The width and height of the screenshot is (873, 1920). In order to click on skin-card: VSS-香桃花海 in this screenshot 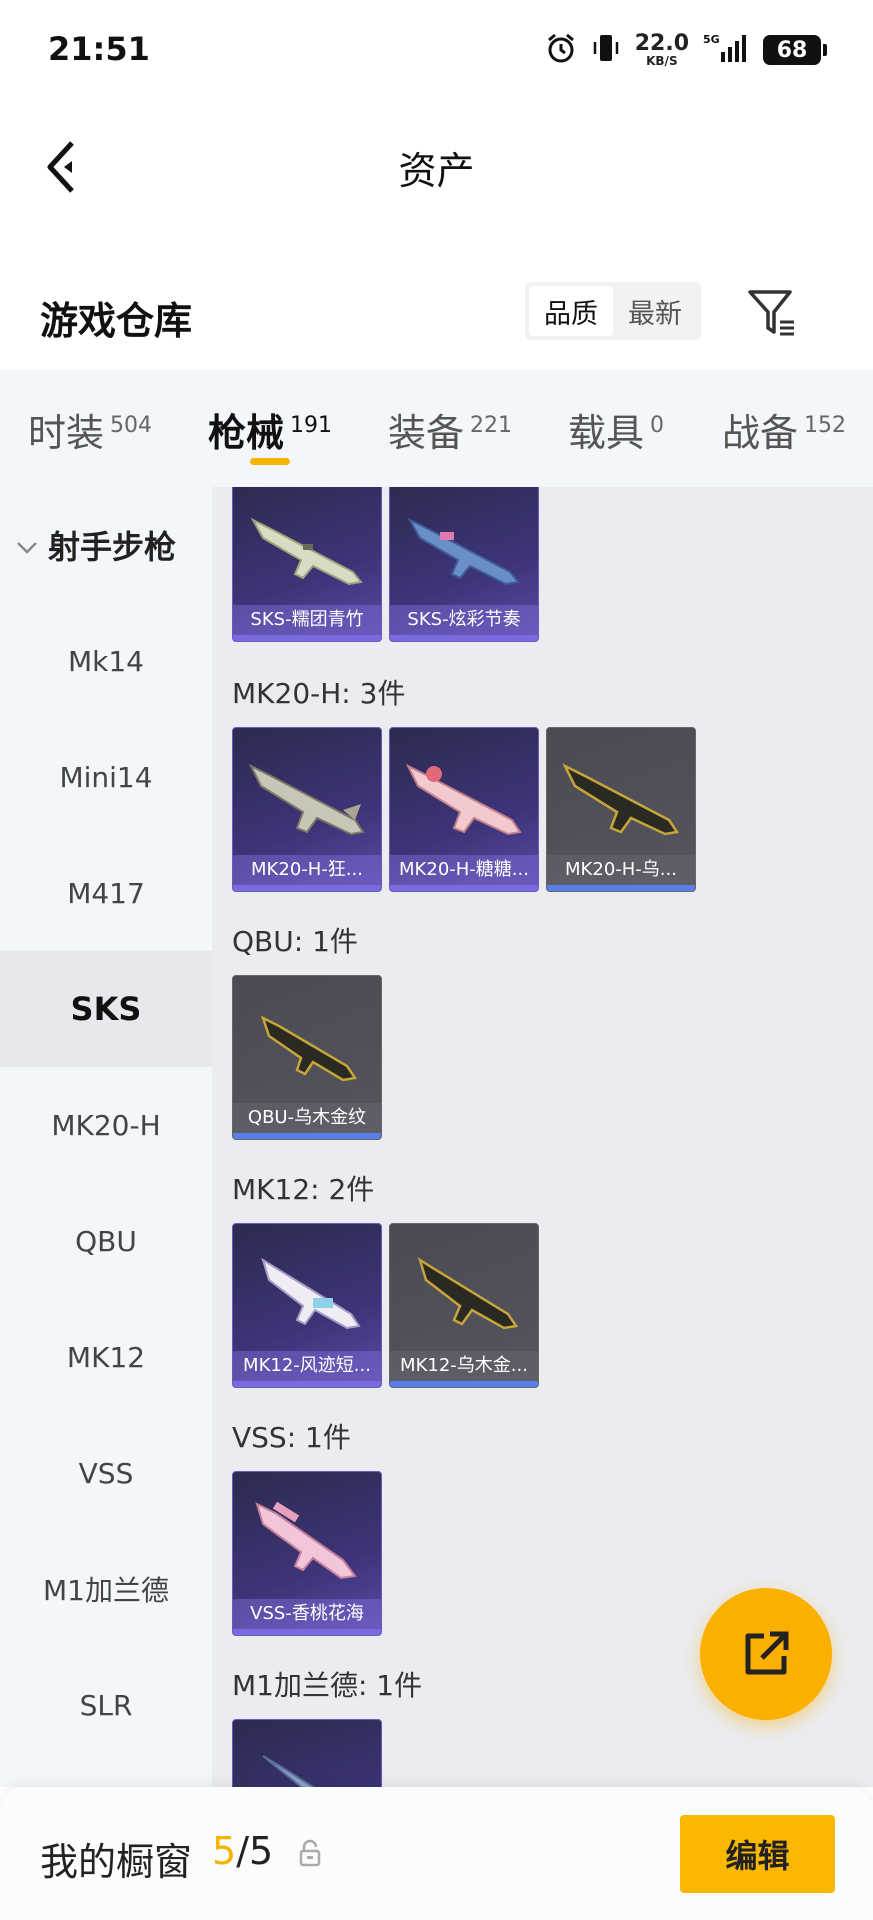, I will do `click(307, 1553)`.